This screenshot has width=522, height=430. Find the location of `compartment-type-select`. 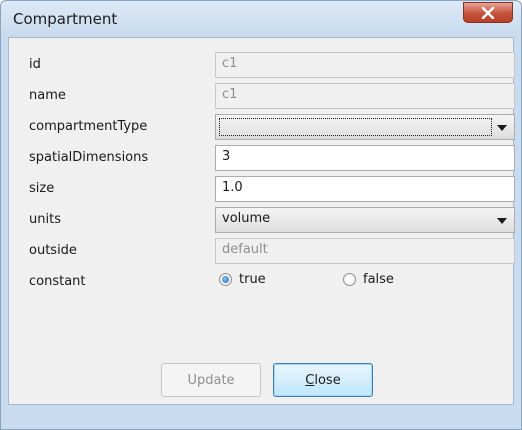

compartment-type-select is located at coordinates (365, 127).